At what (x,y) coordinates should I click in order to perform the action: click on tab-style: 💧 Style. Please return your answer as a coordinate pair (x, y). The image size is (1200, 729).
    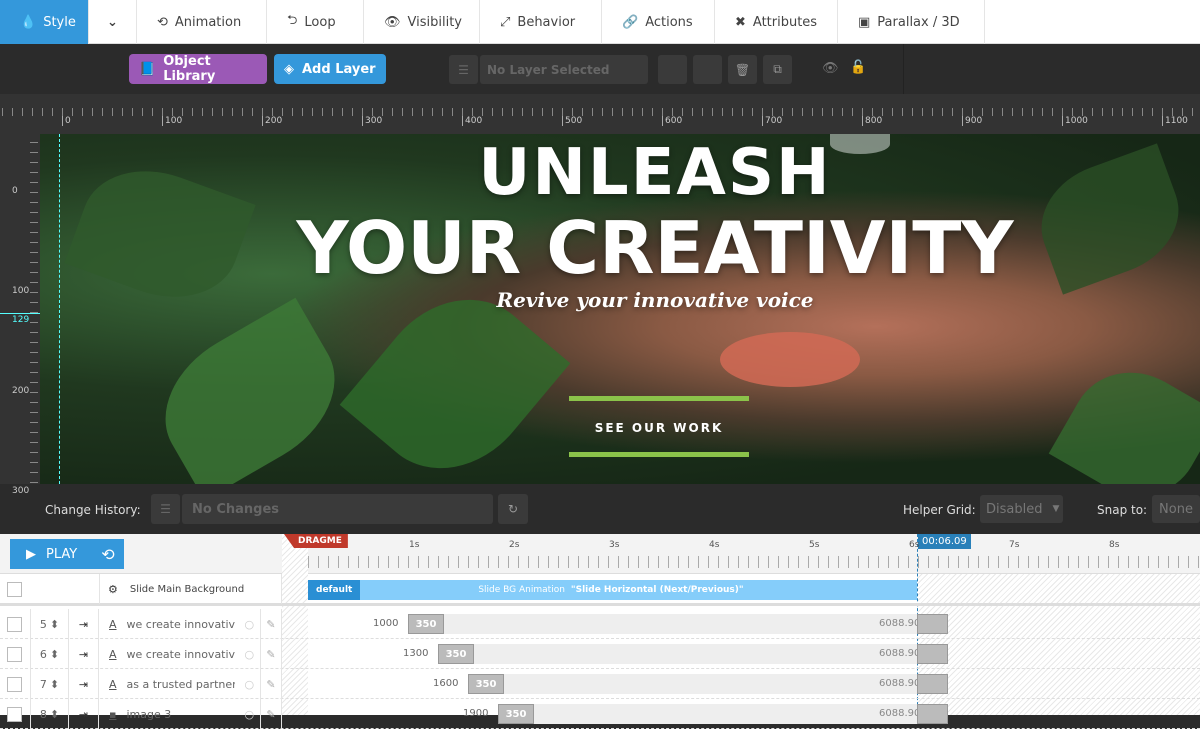
    Looking at the image, I should click on (44, 22).